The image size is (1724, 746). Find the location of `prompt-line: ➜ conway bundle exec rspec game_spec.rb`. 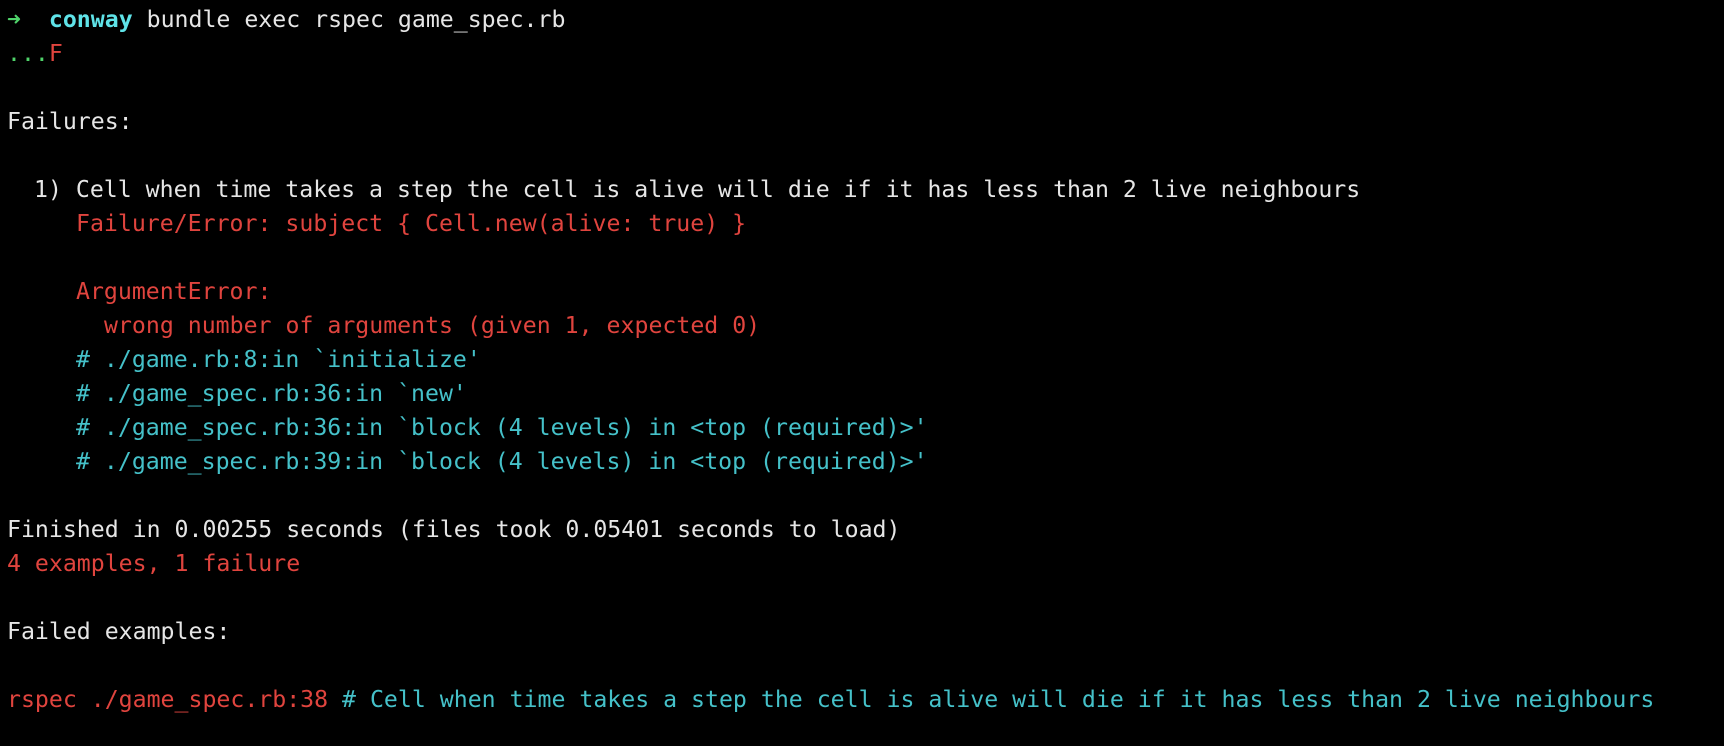

prompt-line: ➜ conway bundle exec rspec game_spec.rb is located at coordinates (862, 20).